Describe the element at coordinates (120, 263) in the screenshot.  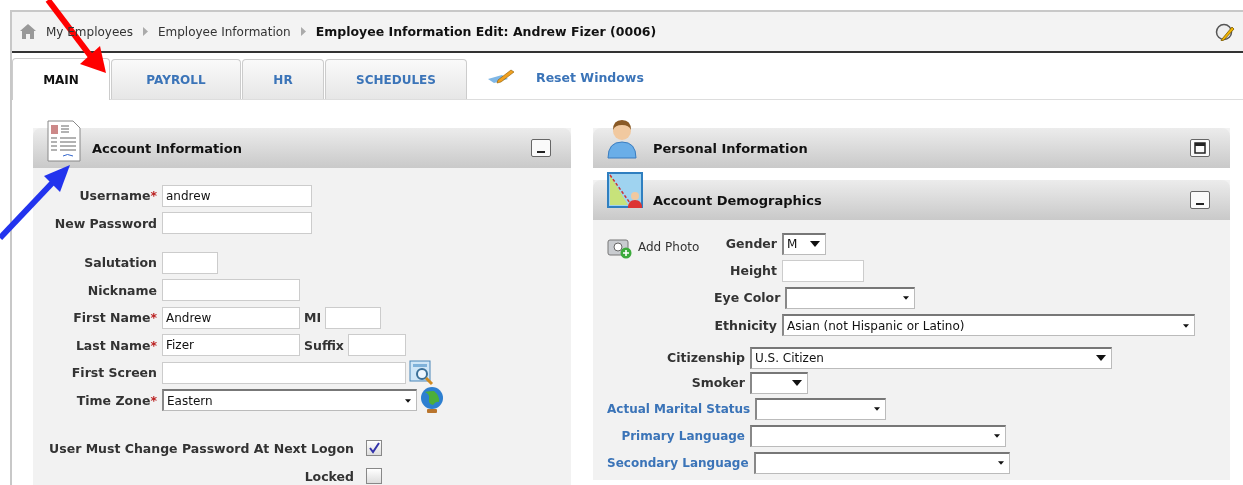
I see `field-label: Salutation` at that location.